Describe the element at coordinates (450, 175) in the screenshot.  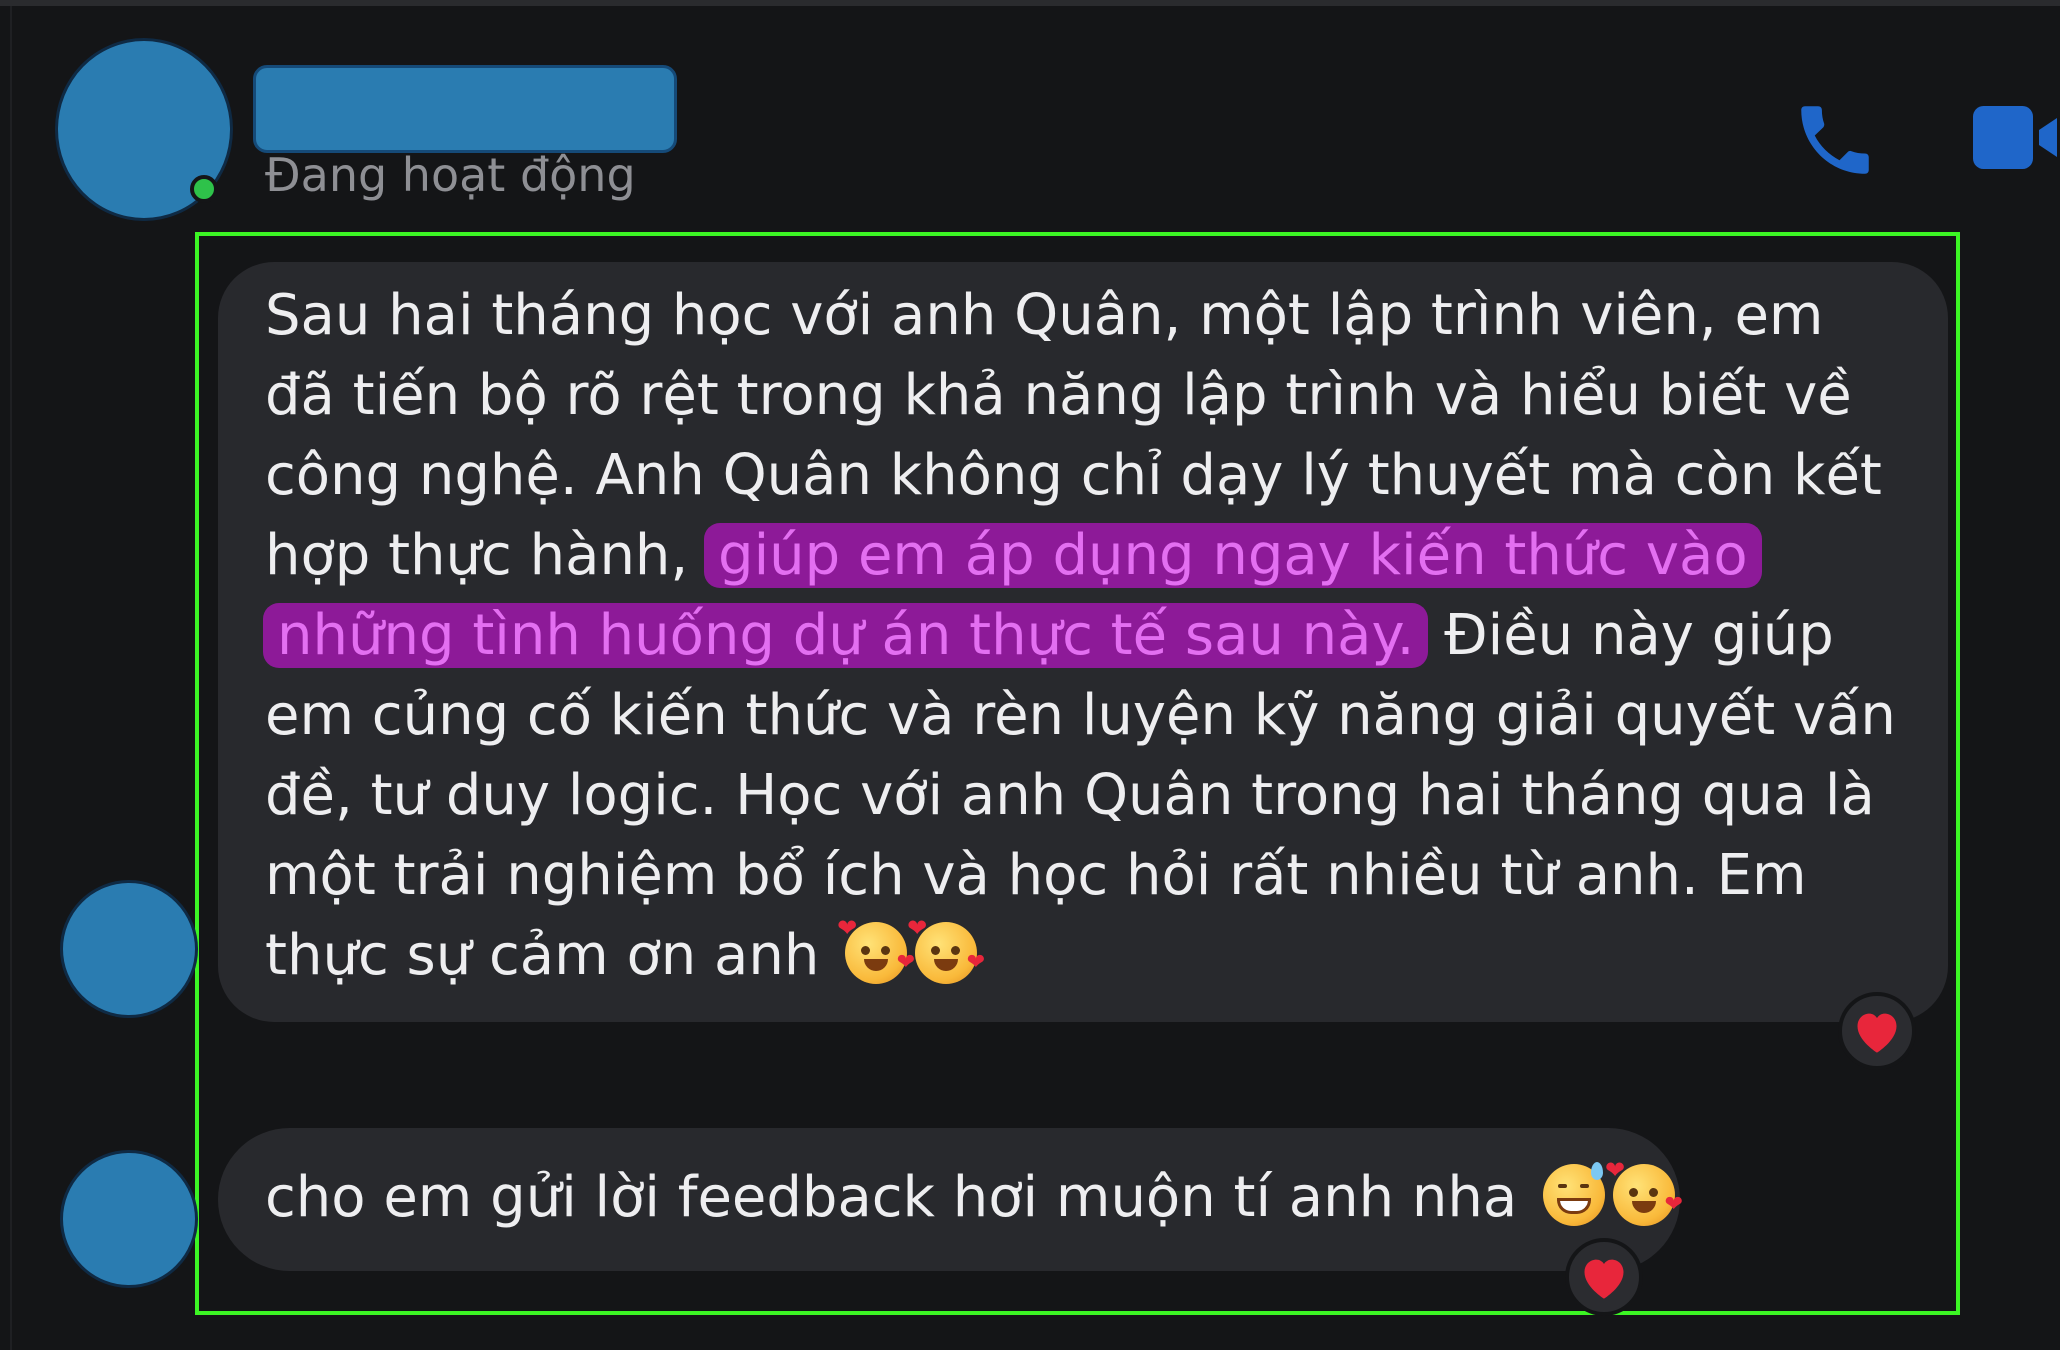
I see `active-status-label: Đang hoạt động` at that location.